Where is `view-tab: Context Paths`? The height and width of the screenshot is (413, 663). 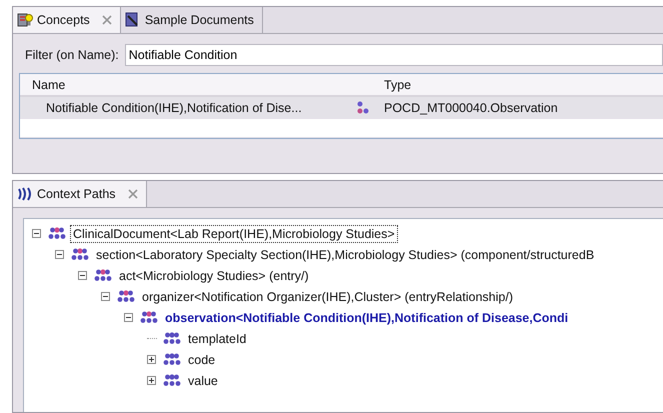
view-tab: Context Paths is located at coordinates (80, 194).